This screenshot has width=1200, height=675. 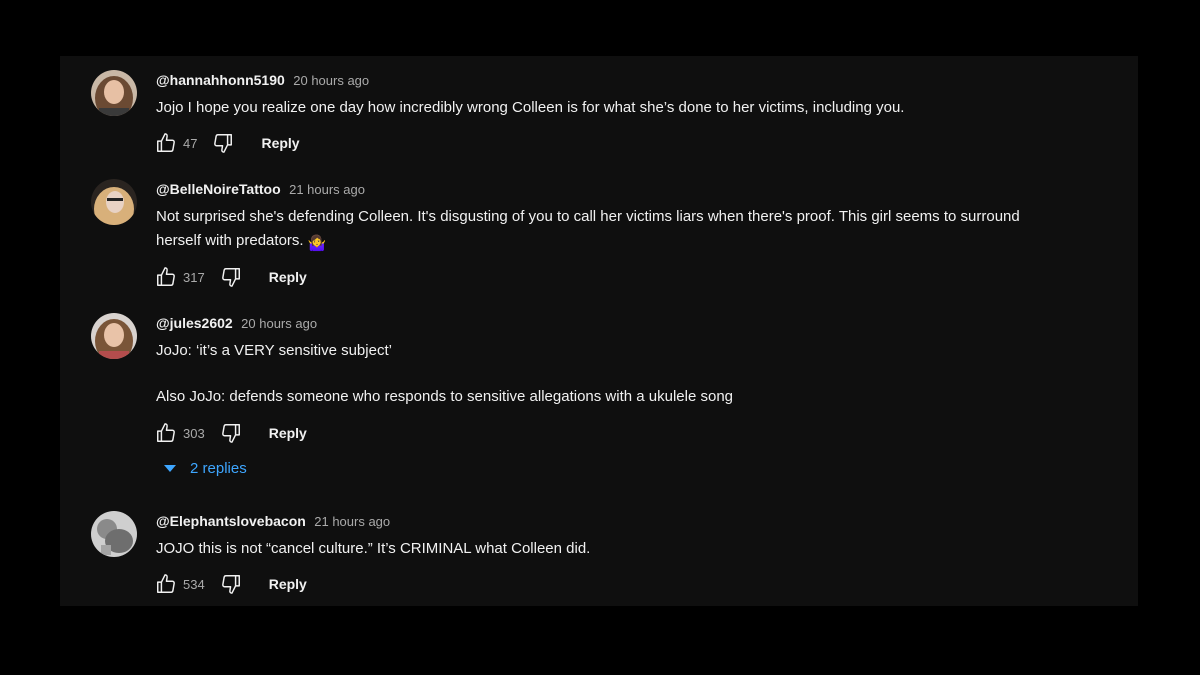 What do you see at coordinates (236, 324) in the screenshot?
I see `comment-meta: @jules2602 20 hours ago` at bounding box center [236, 324].